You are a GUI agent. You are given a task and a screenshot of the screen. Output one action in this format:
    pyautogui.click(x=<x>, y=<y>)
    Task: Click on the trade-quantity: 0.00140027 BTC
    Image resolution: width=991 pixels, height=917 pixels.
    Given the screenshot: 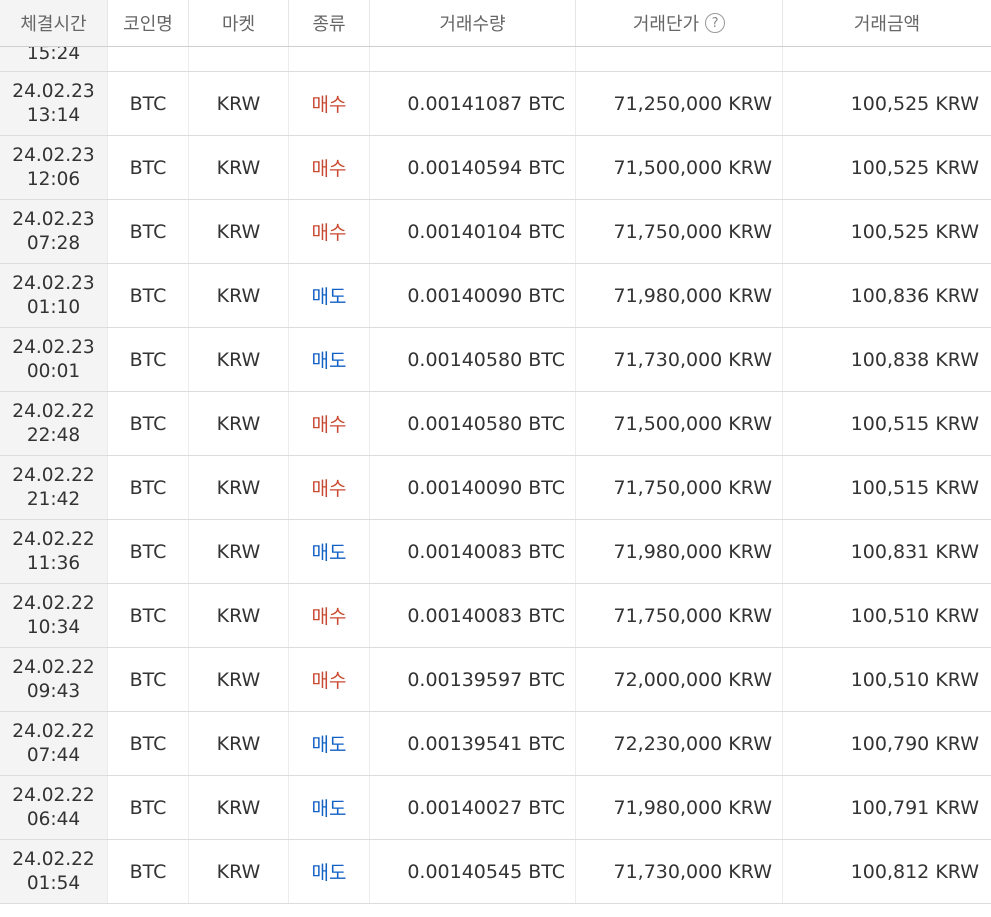 What is the action you would take?
    pyautogui.click(x=473, y=807)
    